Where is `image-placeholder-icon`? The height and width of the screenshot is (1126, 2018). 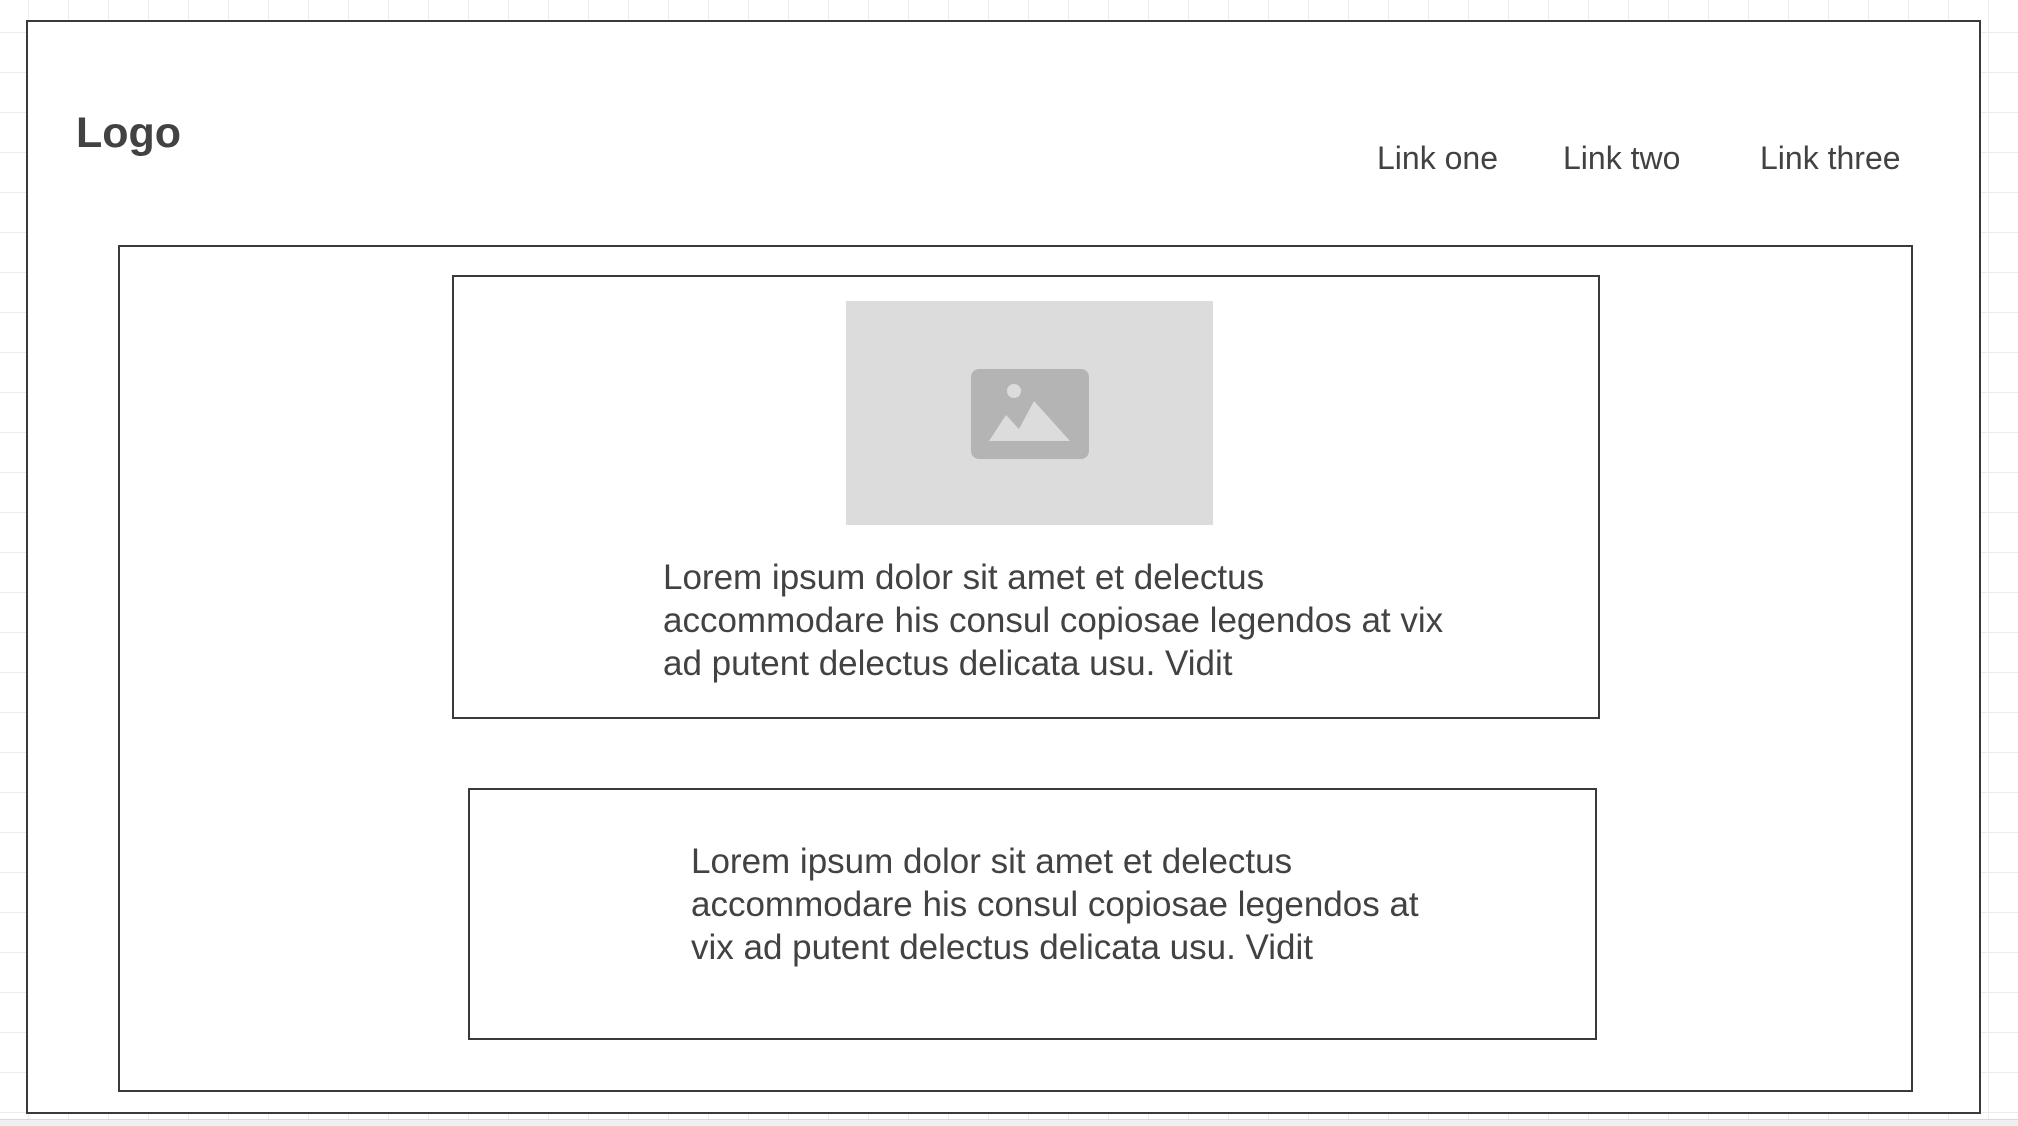
image-placeholder-icon is located at coordinates (1030, 414).